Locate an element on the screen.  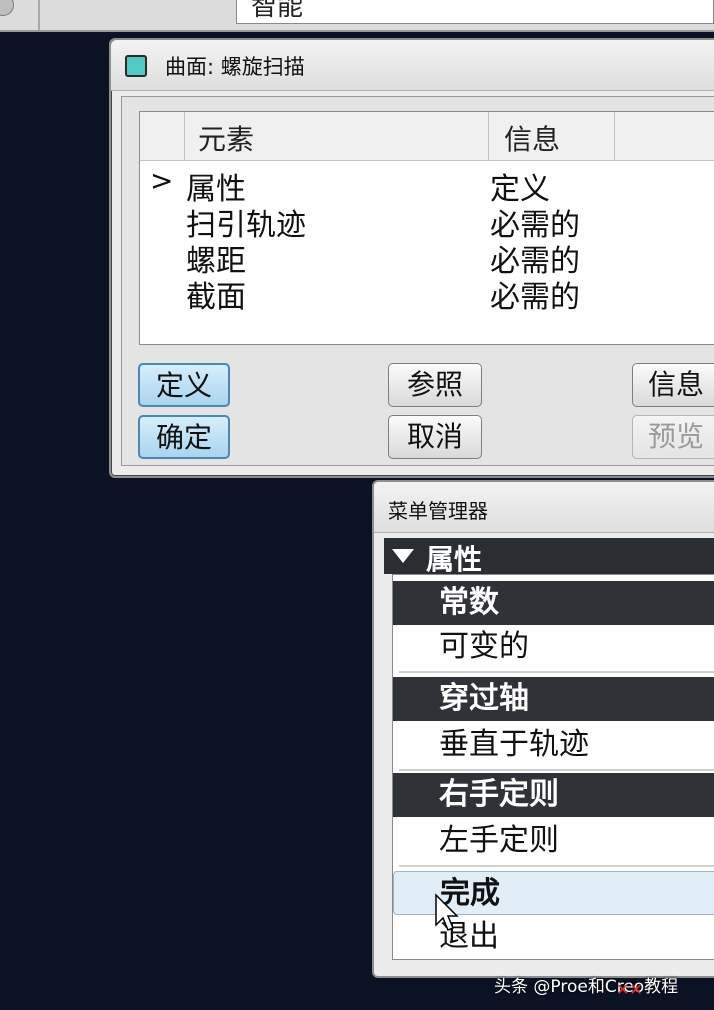
table-row: 螺距 必需的 is located at coordinates (427, 257).